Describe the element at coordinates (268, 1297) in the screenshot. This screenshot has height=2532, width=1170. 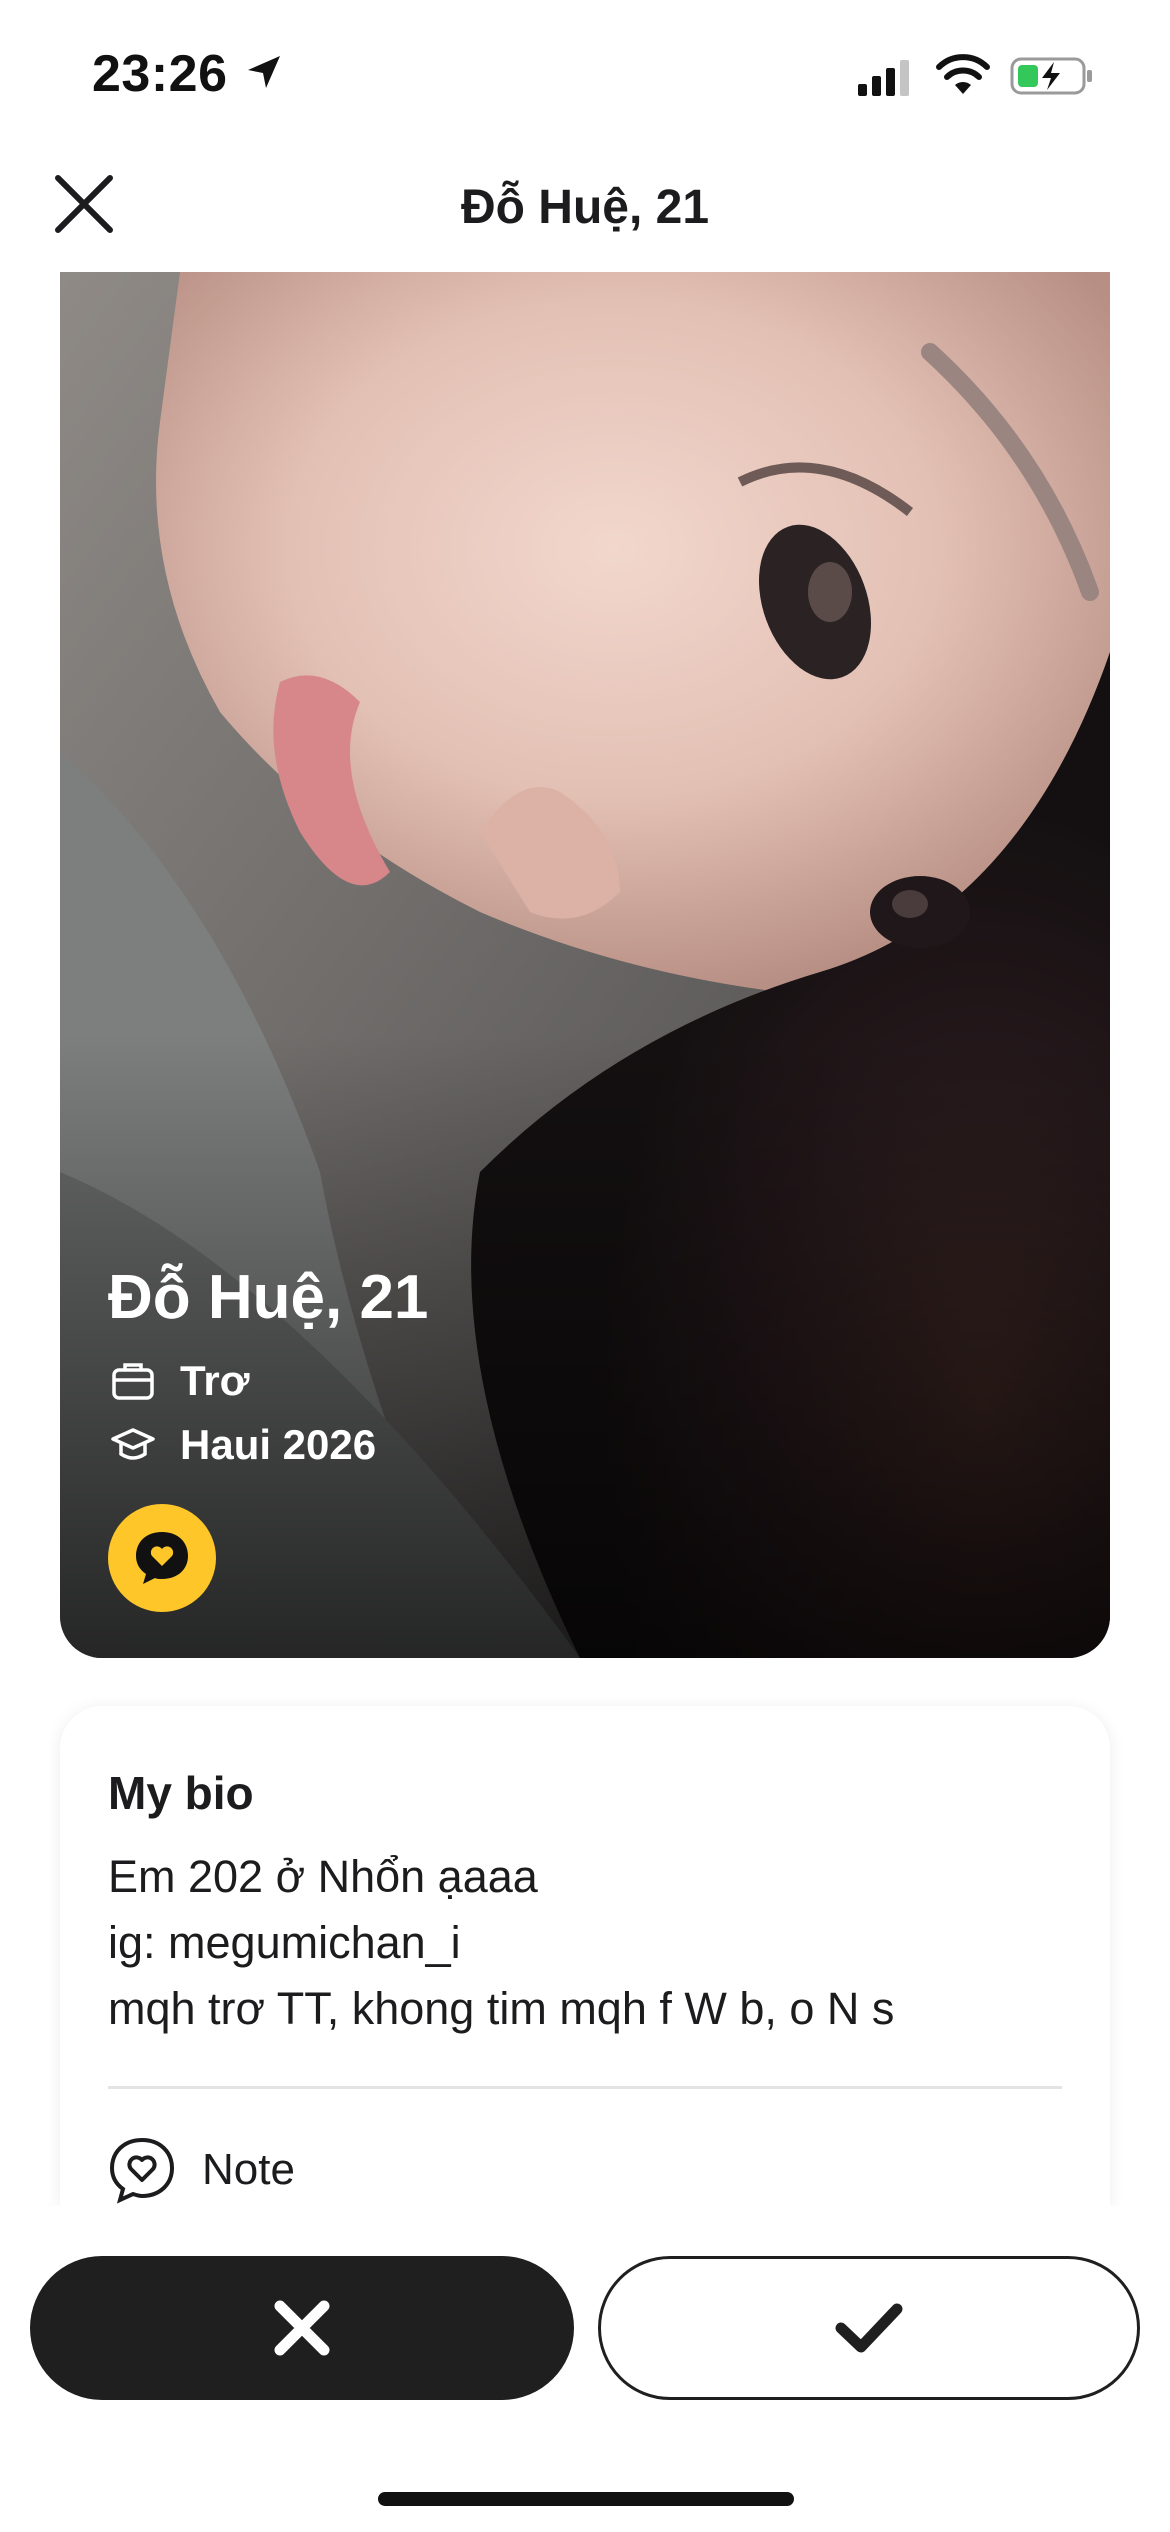
I see `profile-name-age: Đỗ Huệ, 21` at that location.